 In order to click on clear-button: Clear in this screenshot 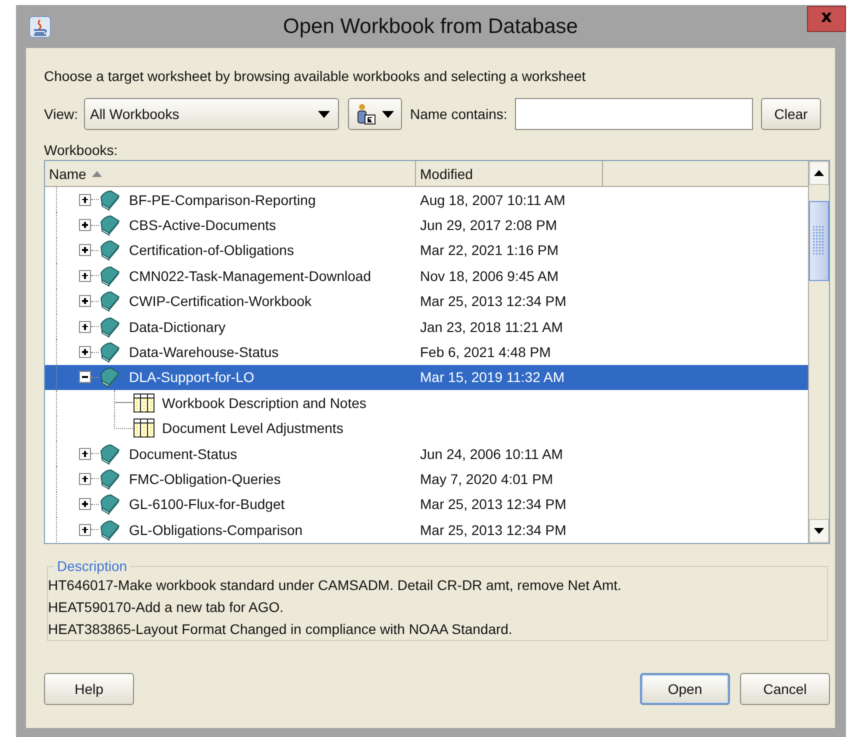, I will do `click(791, 114)`.